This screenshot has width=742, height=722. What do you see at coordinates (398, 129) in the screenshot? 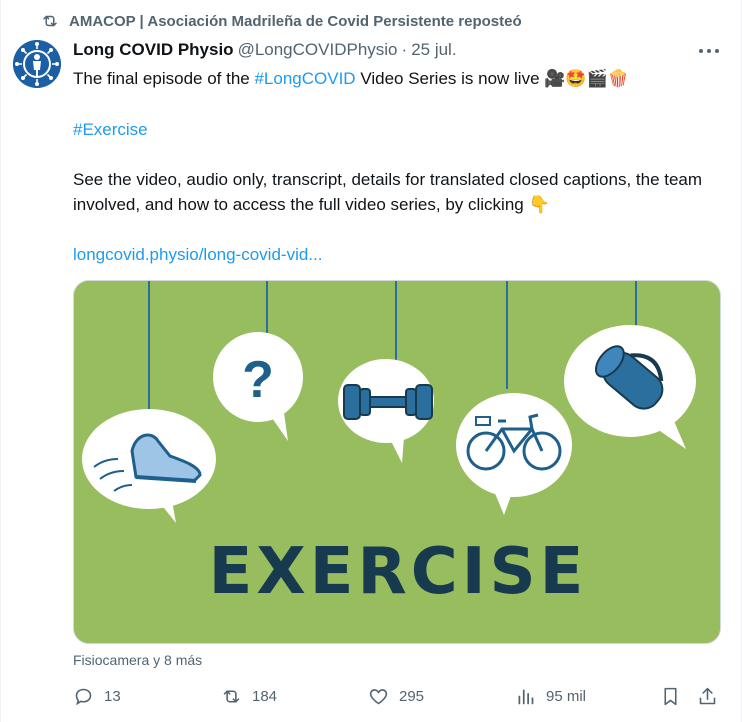
I see `tweet-text-hashtag: #Exercise` at bounding box center [398, 129].